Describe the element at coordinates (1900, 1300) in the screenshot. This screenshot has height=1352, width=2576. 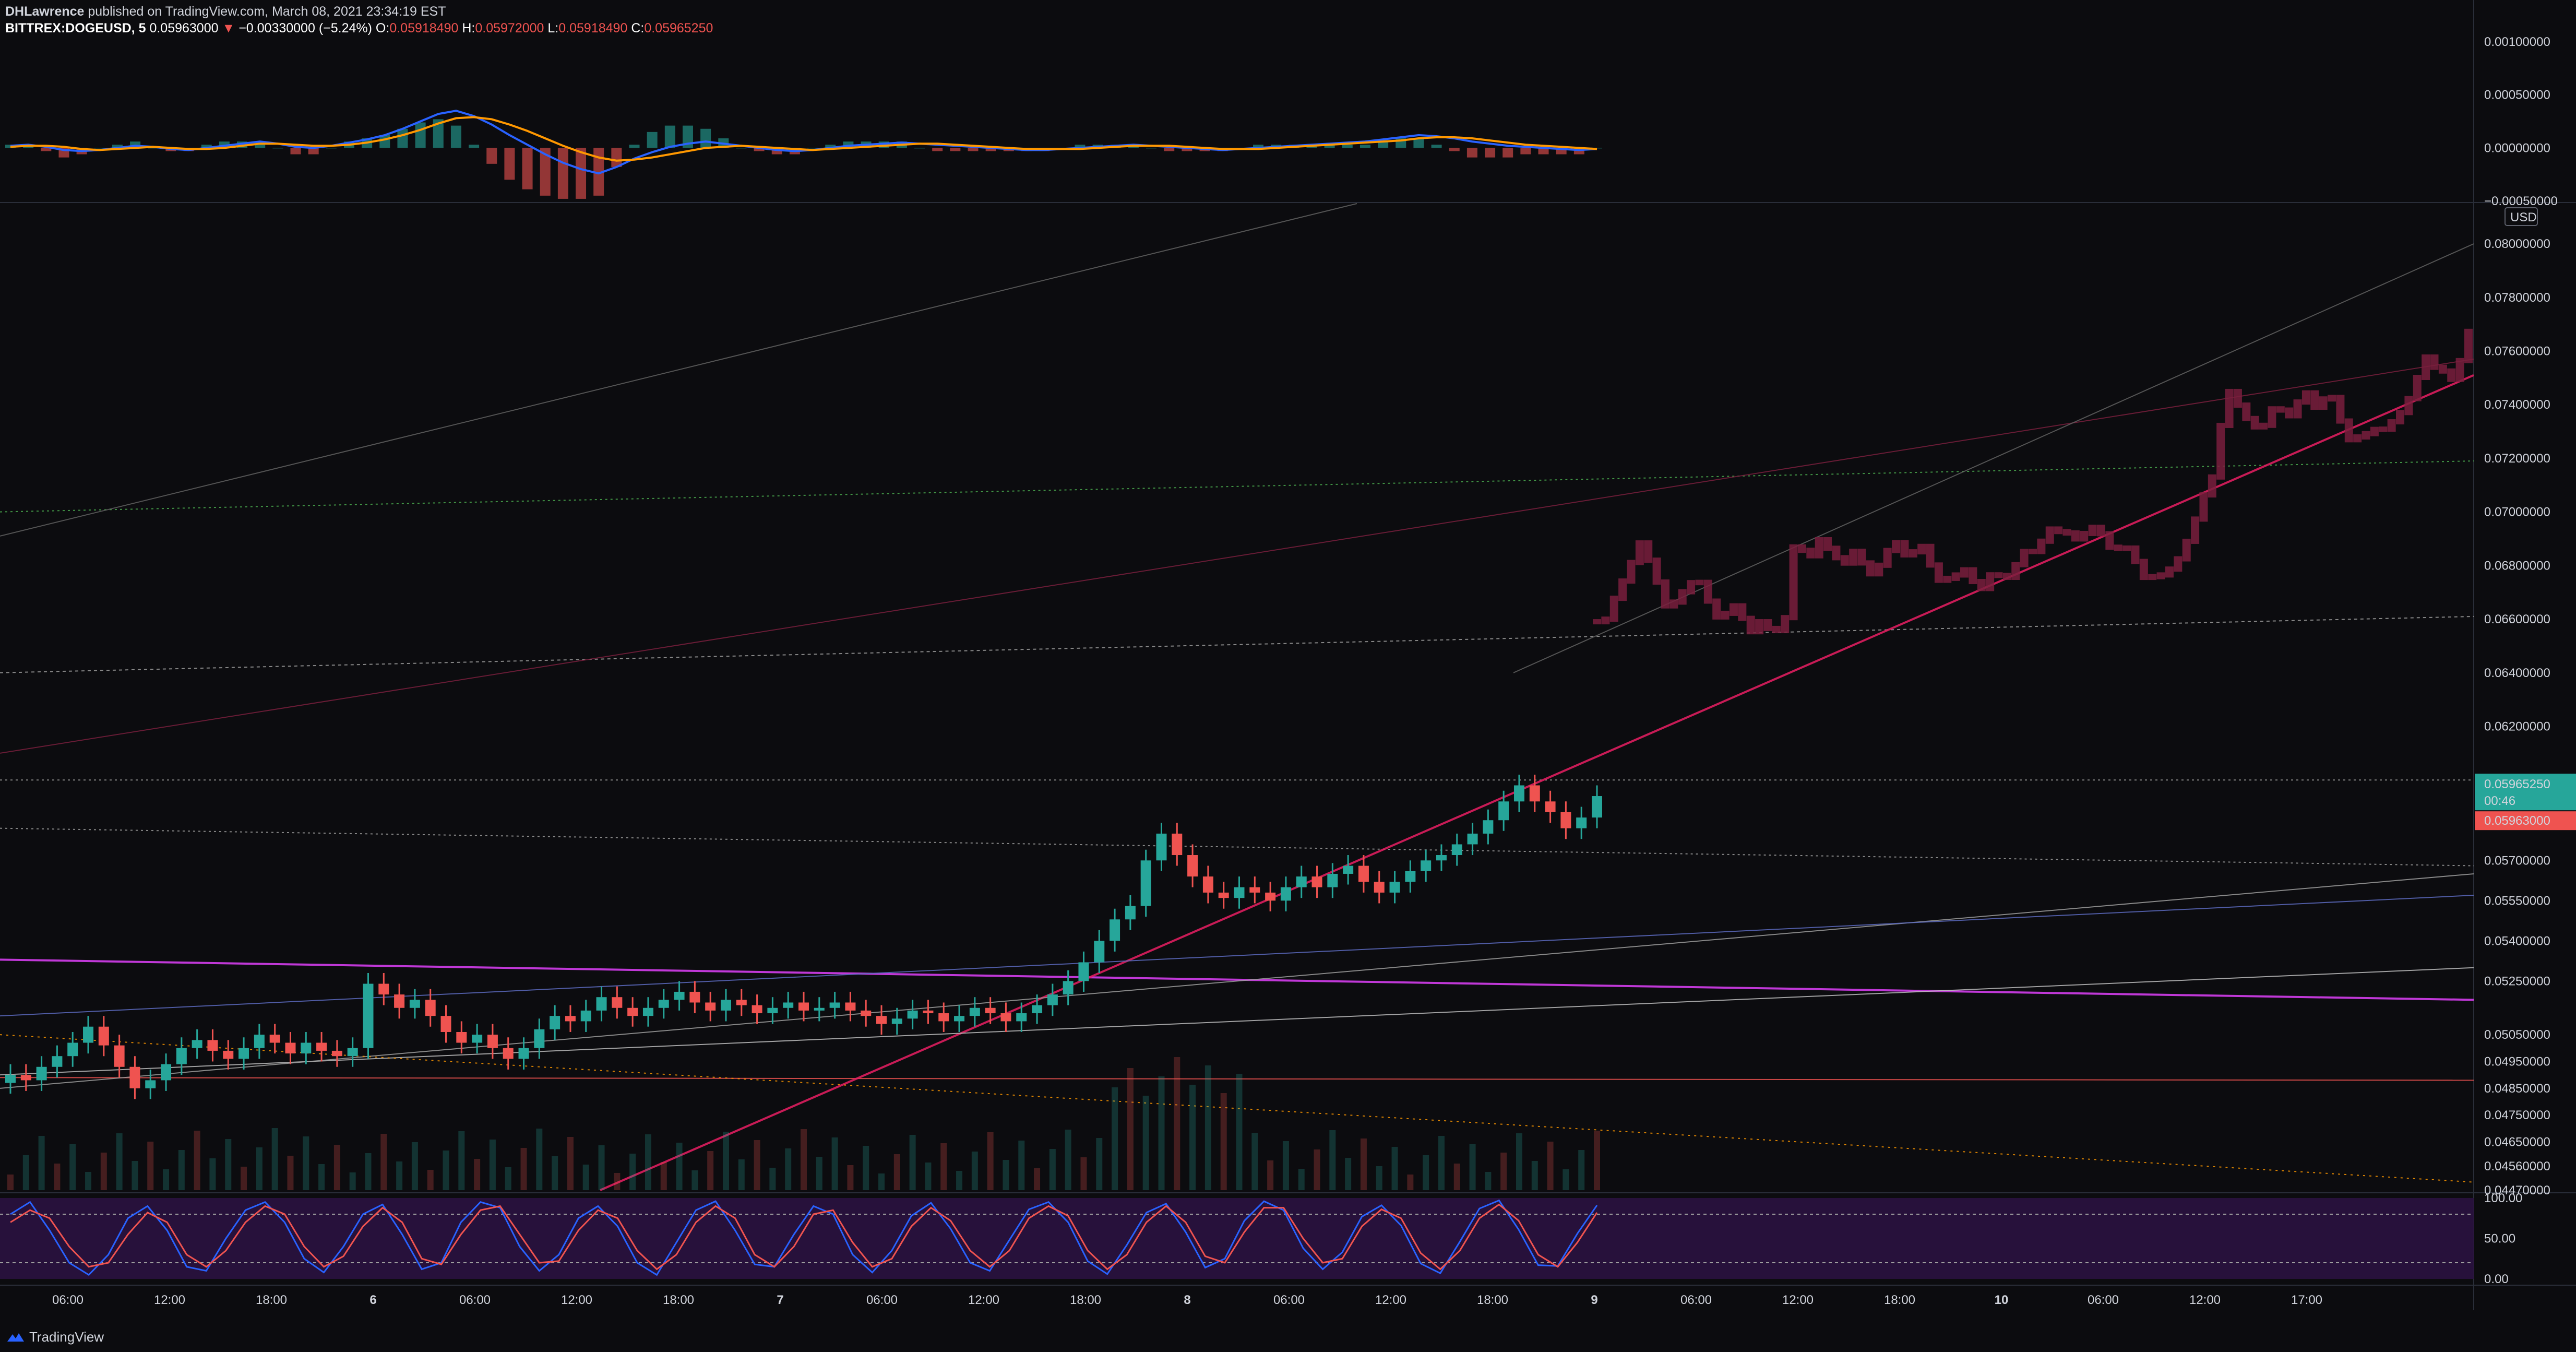
I see `time-tick-label: 18:00` at that location.